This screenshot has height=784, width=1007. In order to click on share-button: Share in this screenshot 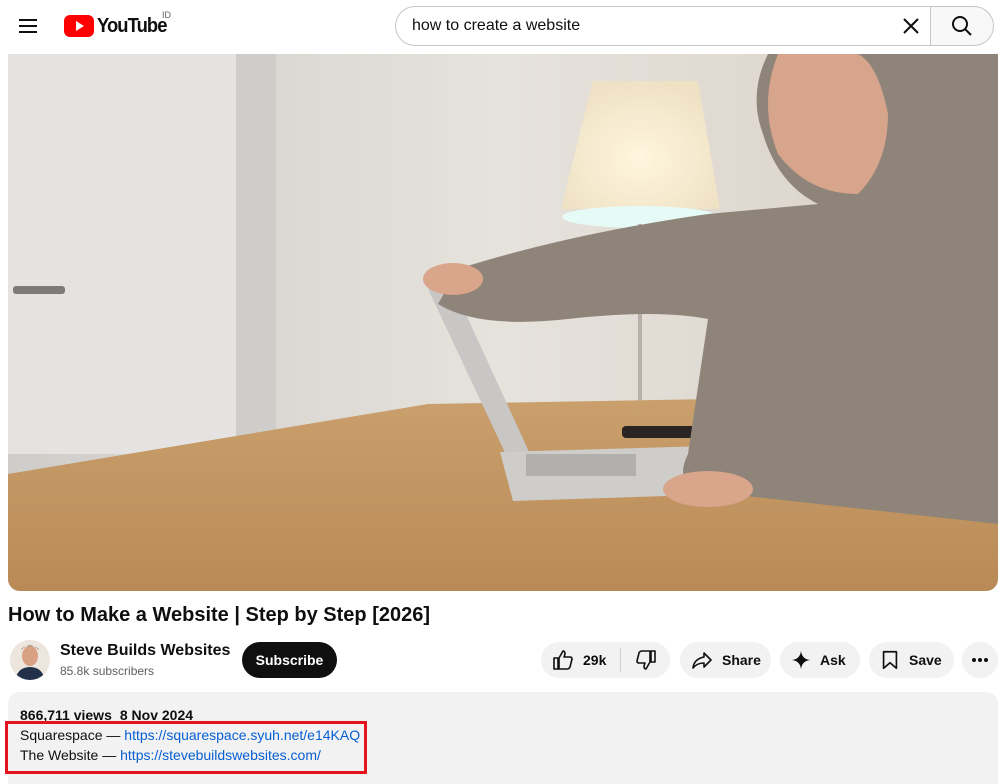, I will do `click(725, 660)`.